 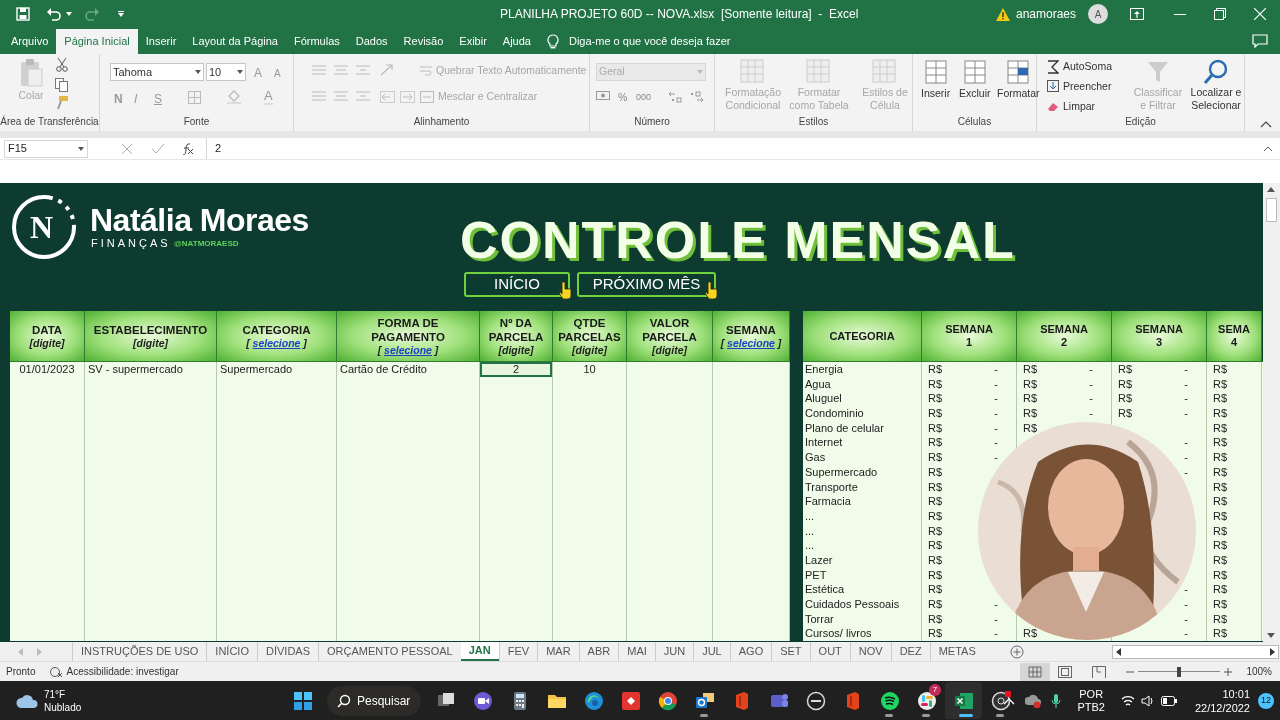 I want to click on ribbon-display-icon, so click(x=1137, y=14).